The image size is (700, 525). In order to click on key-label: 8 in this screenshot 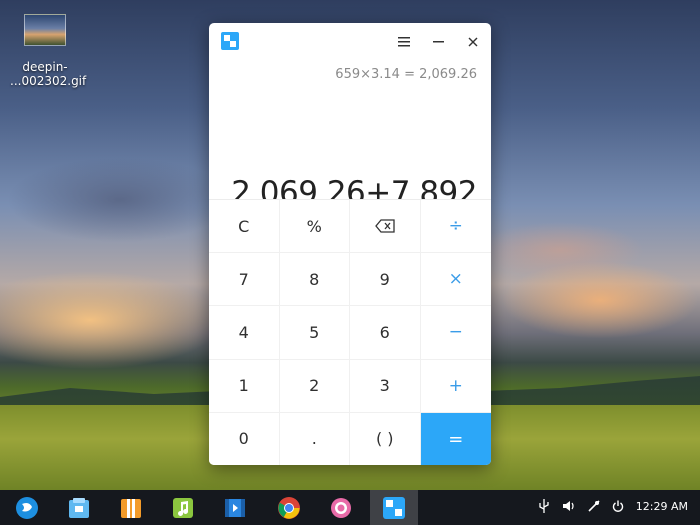, I will do `click(314, 279)`.